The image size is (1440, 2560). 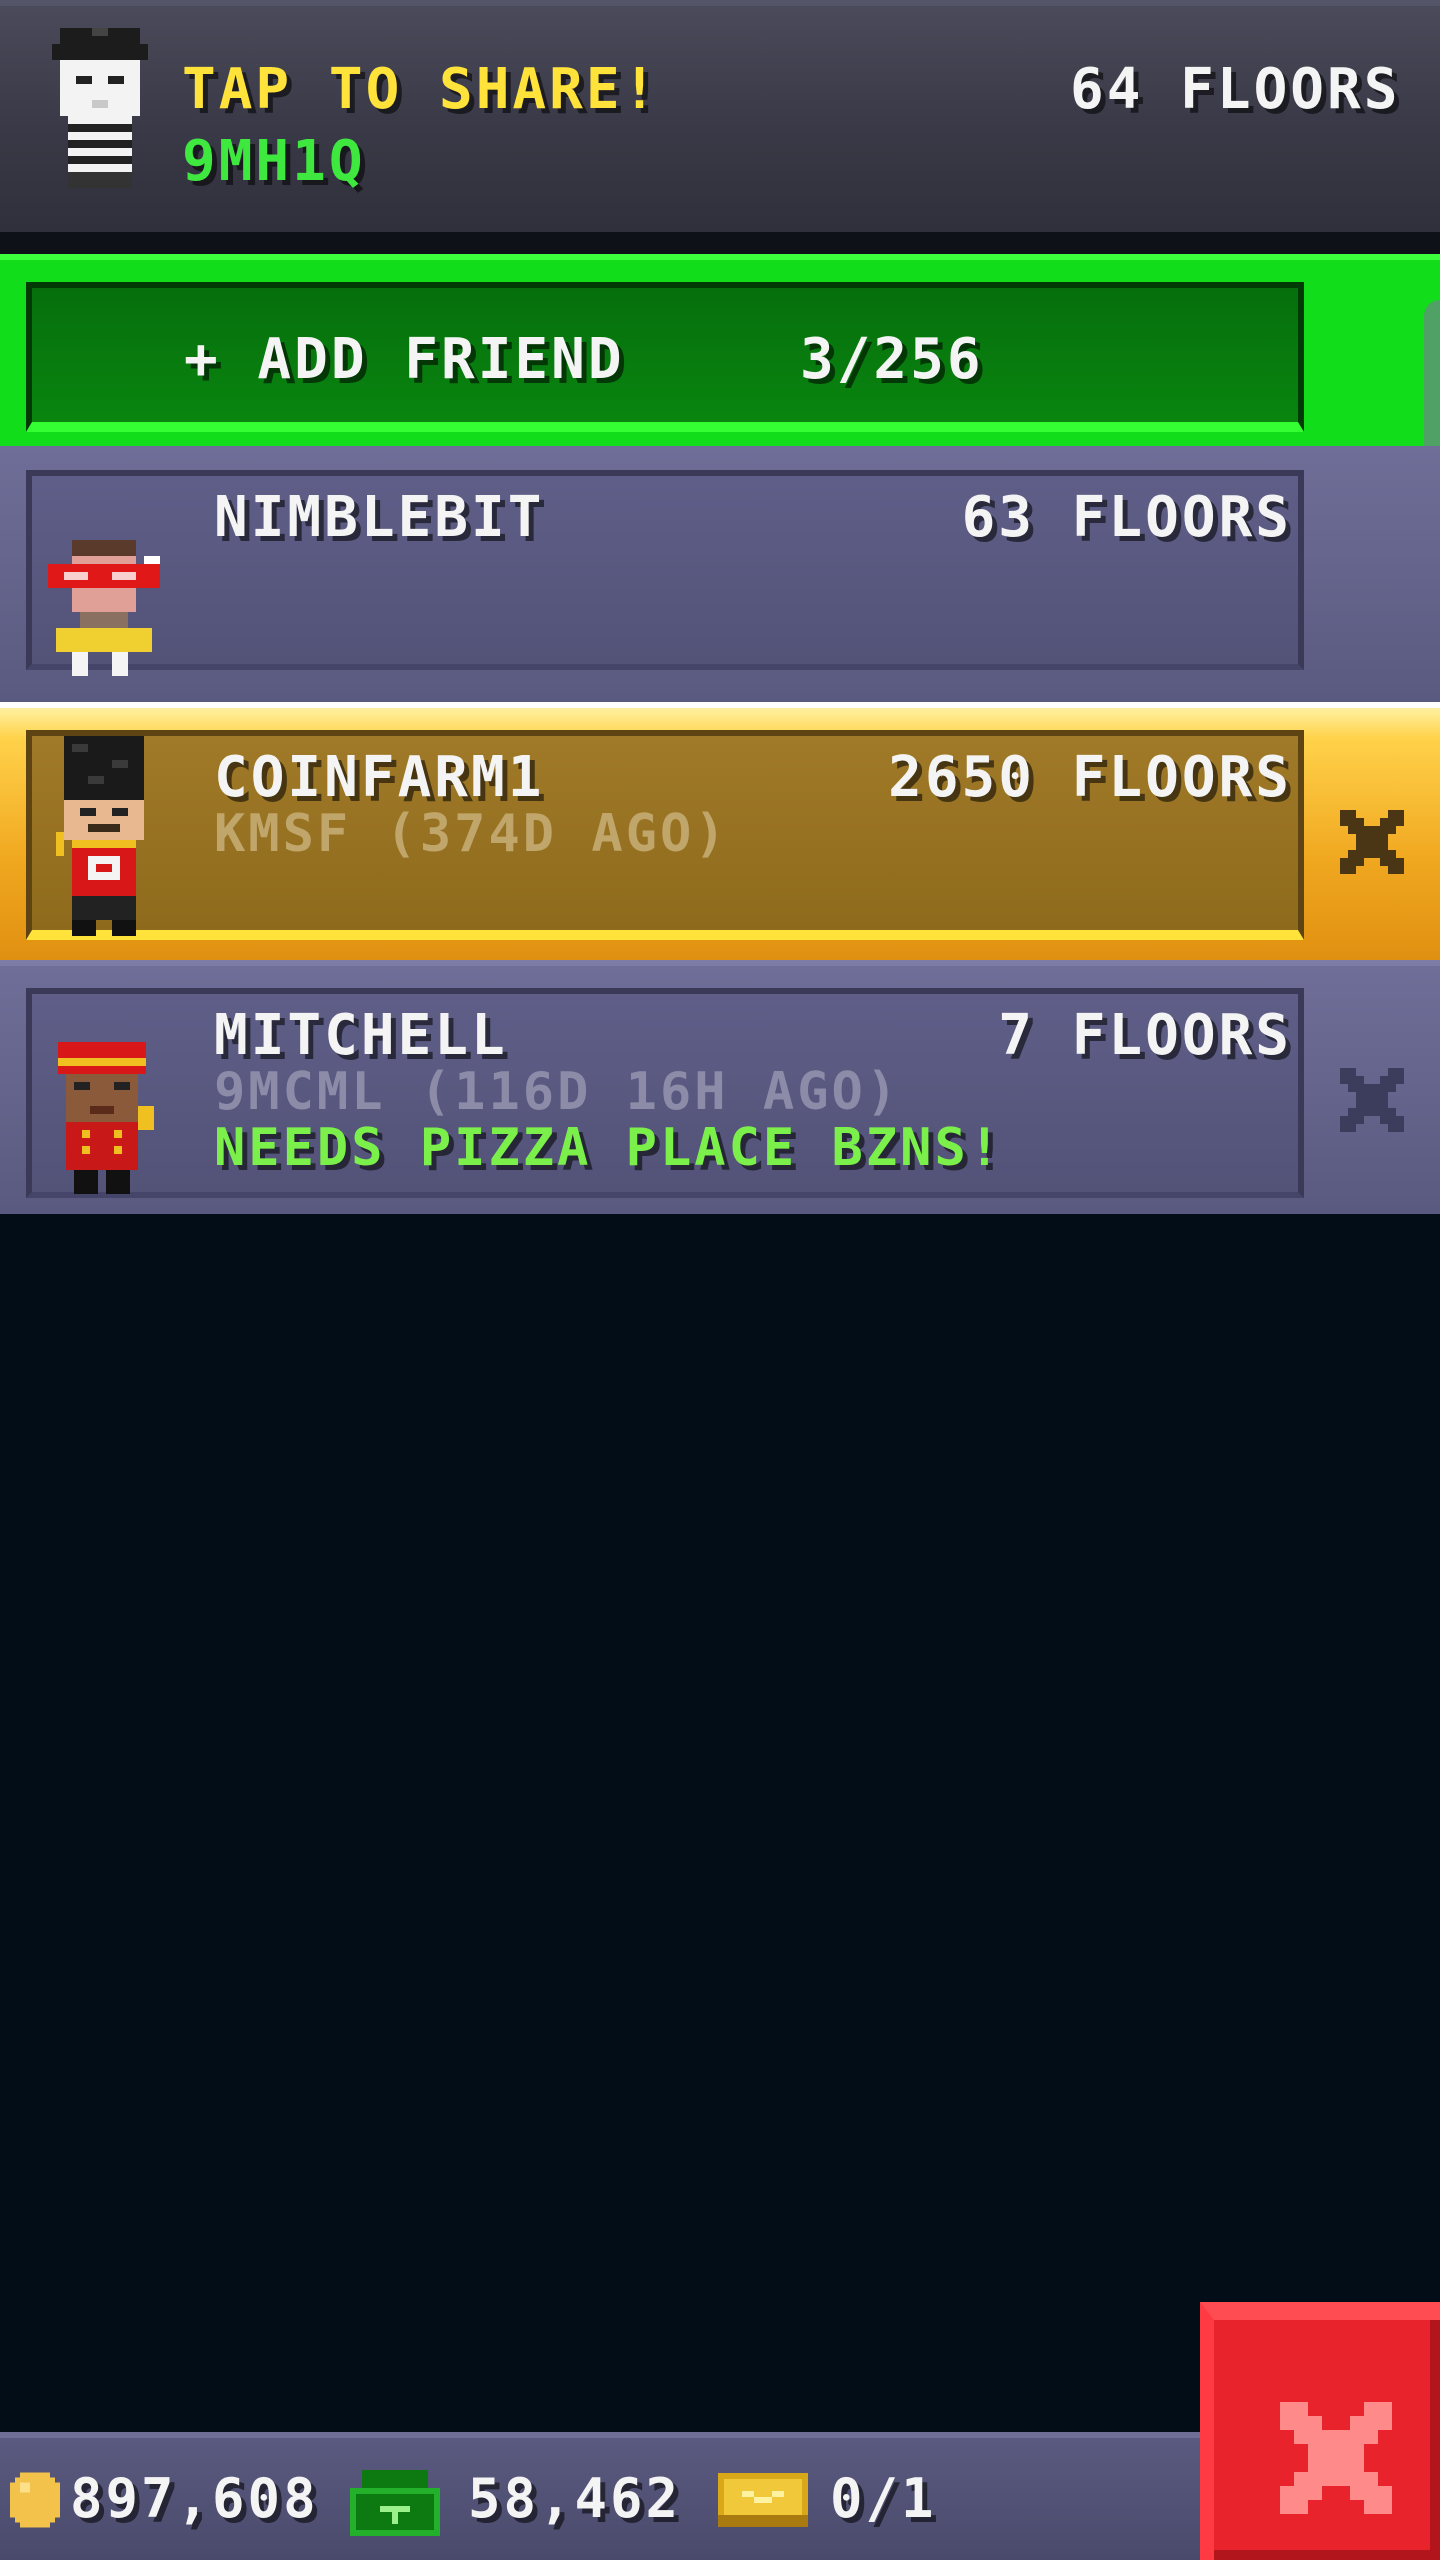 What do you see at coordinates (404, 359) in the screenshot?
I see `add-friend-label: + ADD FRIEND` at bounding box center [404, 359].